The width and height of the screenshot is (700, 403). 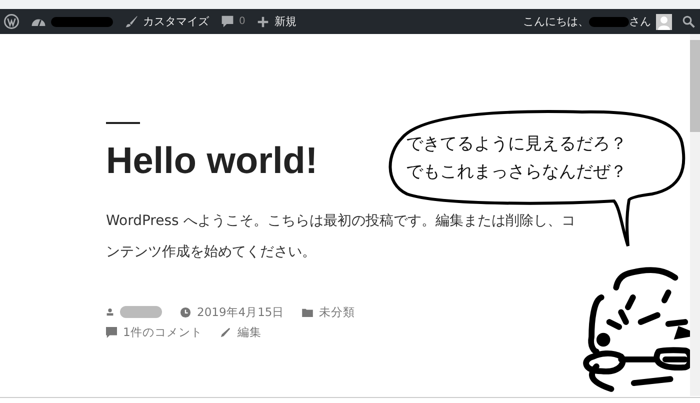 I want to click on avatar-icon, so click(x=664, y=22).